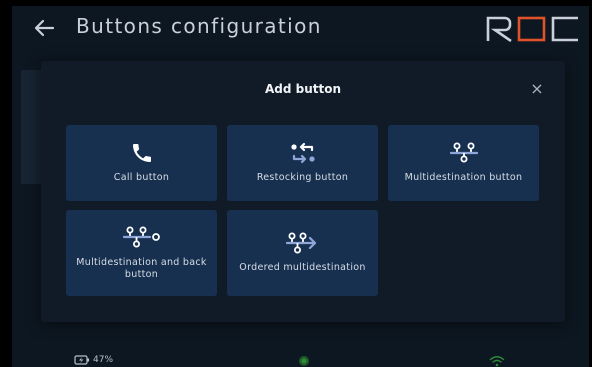 Image resolution: width=592 pixels, height=367 pixels. Describe the element at coordinates (537, 89) in the screenshot. I see `close-icon: ×` at that location.